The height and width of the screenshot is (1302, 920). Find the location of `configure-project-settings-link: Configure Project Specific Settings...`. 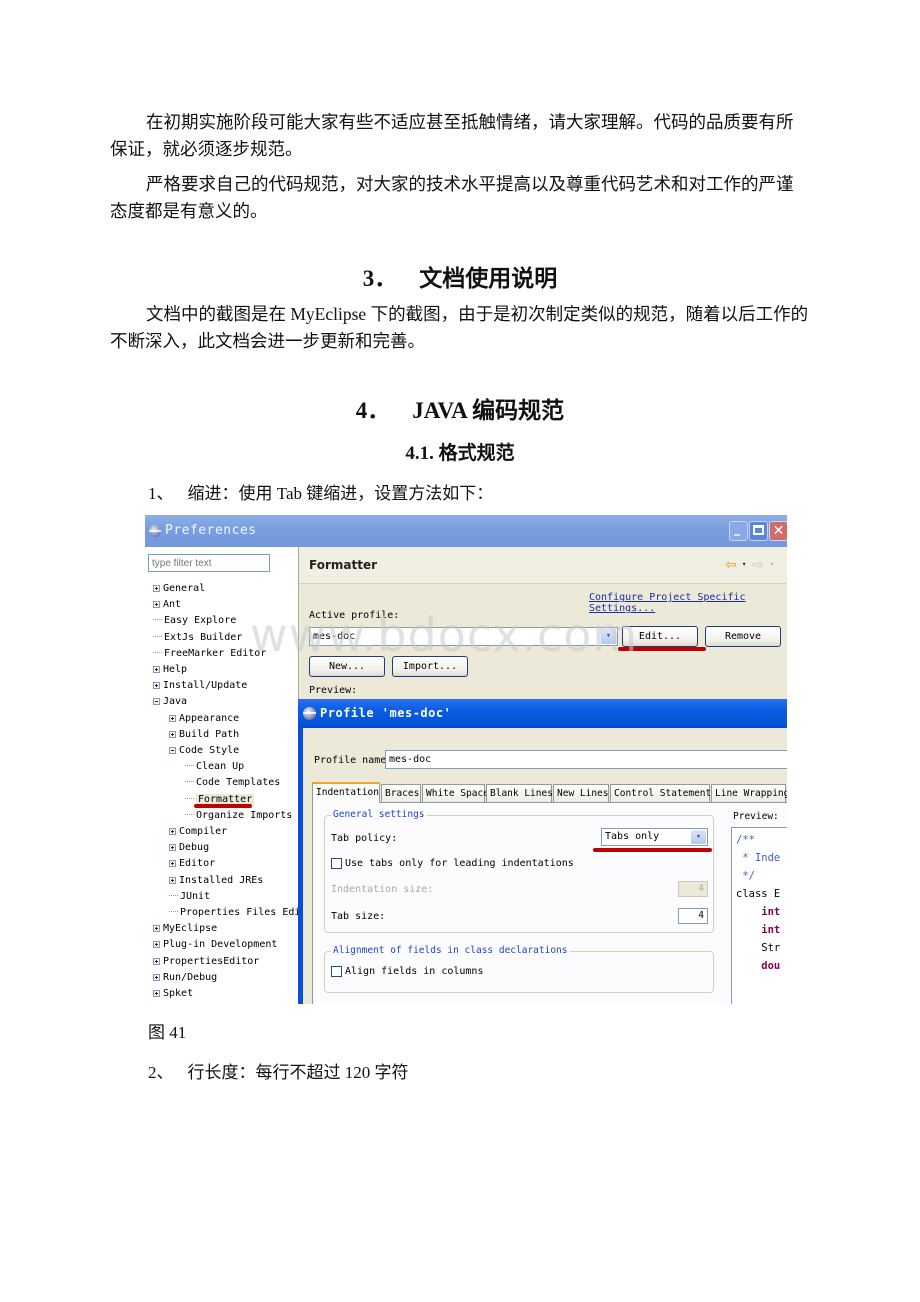

configure-project-settings-link: Configure Project Specific Settings... is located at coordinates (688, 603).